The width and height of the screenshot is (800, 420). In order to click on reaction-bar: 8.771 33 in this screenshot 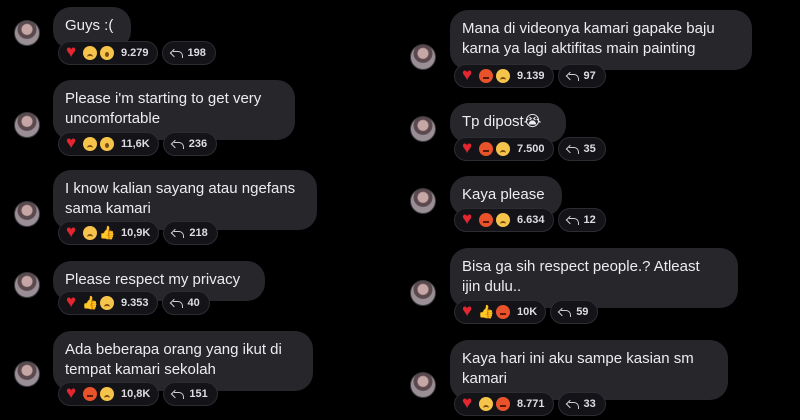, I will do `click(530, 404)`.